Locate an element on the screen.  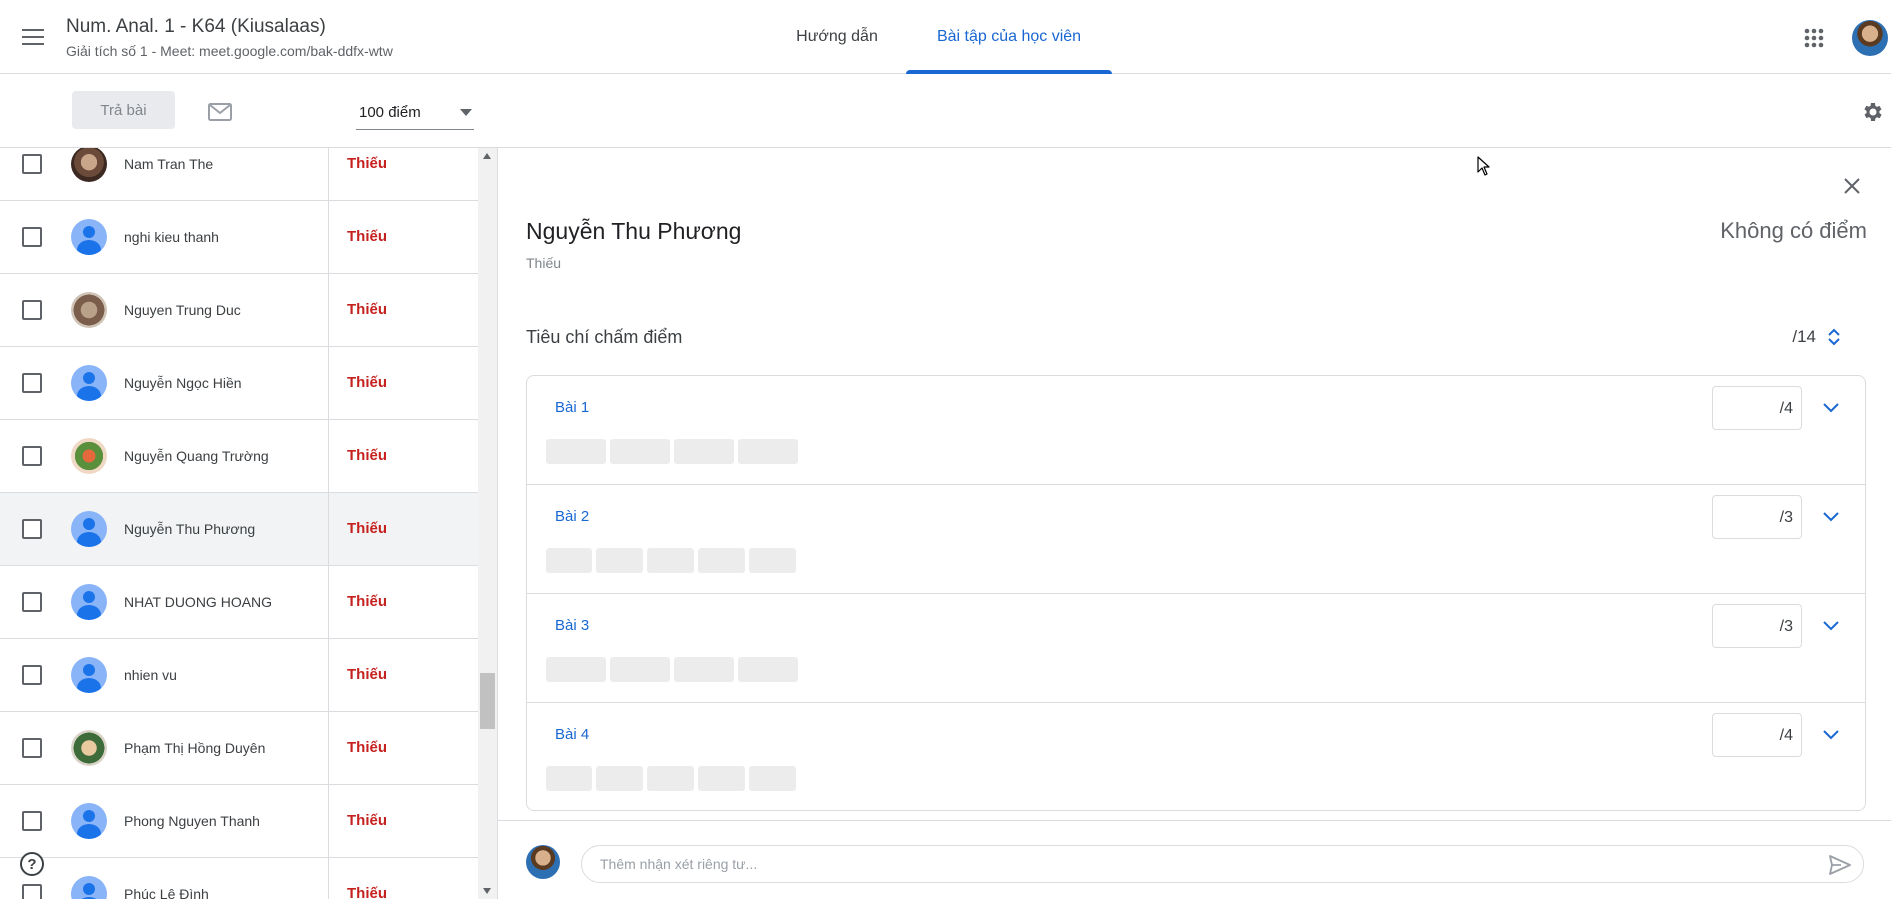
scroll-up-arrow-icon is located at coordinates (487, 156).